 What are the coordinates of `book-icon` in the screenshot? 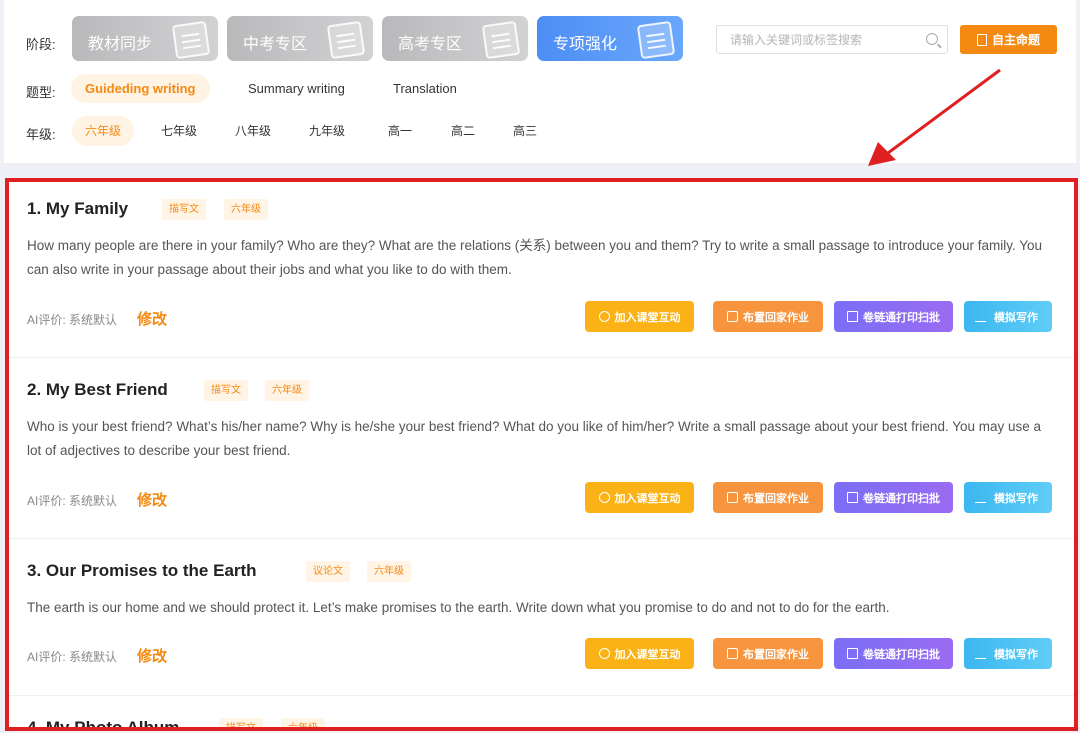 It's located at (191, 40).